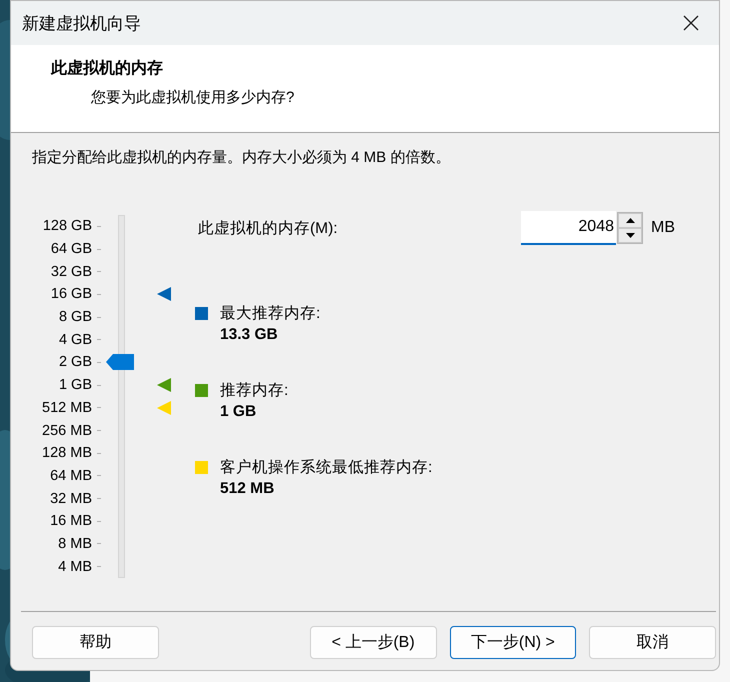  What do you see at coordinates (95, 642) in the screenshot?
I see `dialog-button: 帮助` at bounding box center [95, 642].